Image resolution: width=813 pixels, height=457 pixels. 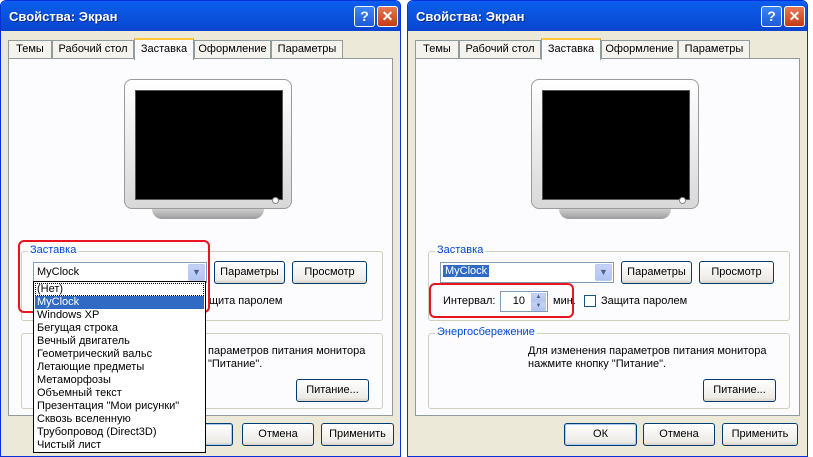 I want to click on power-text-line1: параметров питания монитора, so click(x=287, y=351).